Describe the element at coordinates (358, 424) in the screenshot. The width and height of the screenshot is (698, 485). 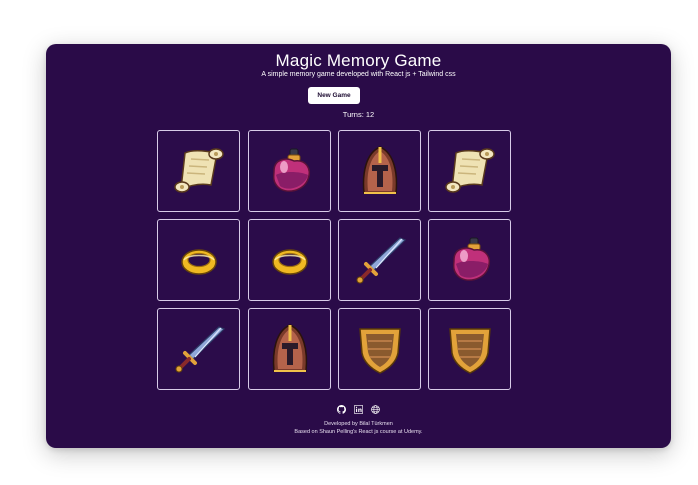
I see `developer-credit: Developed by Bilal Türkmen` at that location.